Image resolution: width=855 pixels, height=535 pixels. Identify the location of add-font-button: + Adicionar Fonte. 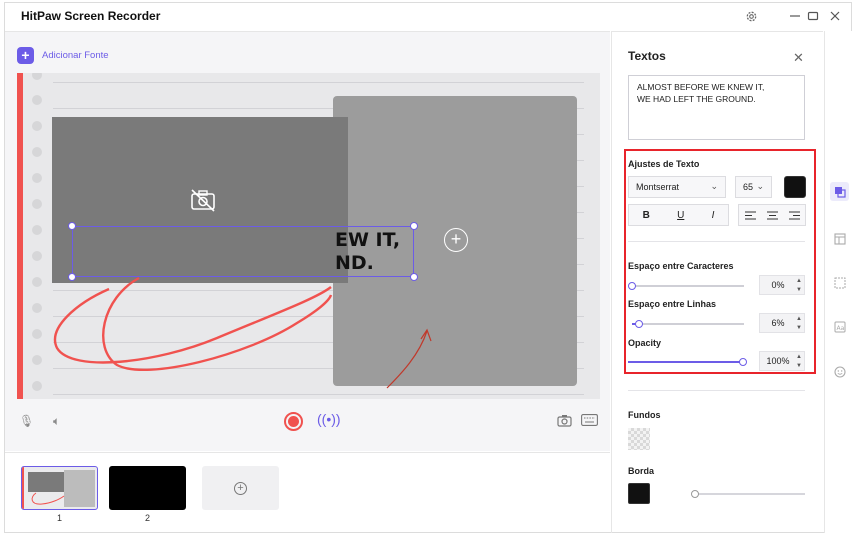
(63, 55).